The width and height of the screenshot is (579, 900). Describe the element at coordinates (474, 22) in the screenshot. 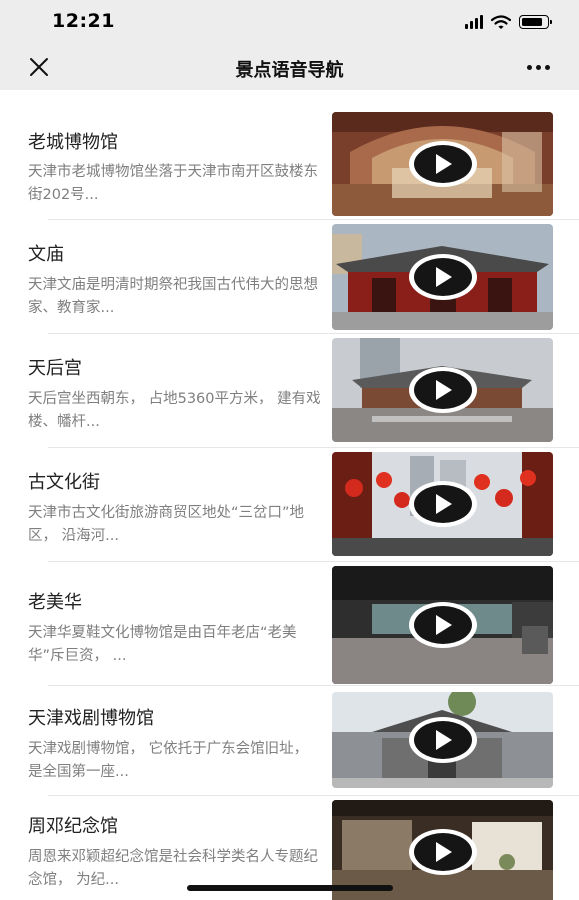

I see `signal-icon` at that location.